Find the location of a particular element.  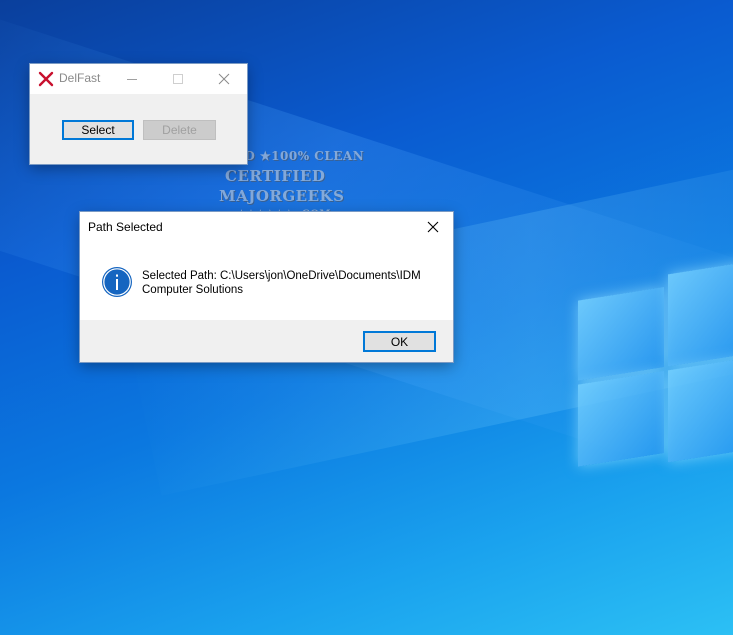

dialog-title: Path Selected is located at coordinates (125, 227).